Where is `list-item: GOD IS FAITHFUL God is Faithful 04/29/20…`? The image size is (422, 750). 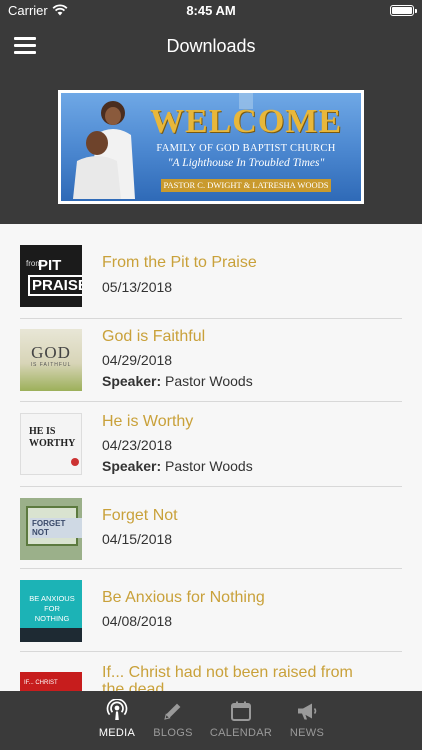 list-item: GOD IS FAITHFUL God is Faithful 04/29/20… is located at coordinates (211, 361).